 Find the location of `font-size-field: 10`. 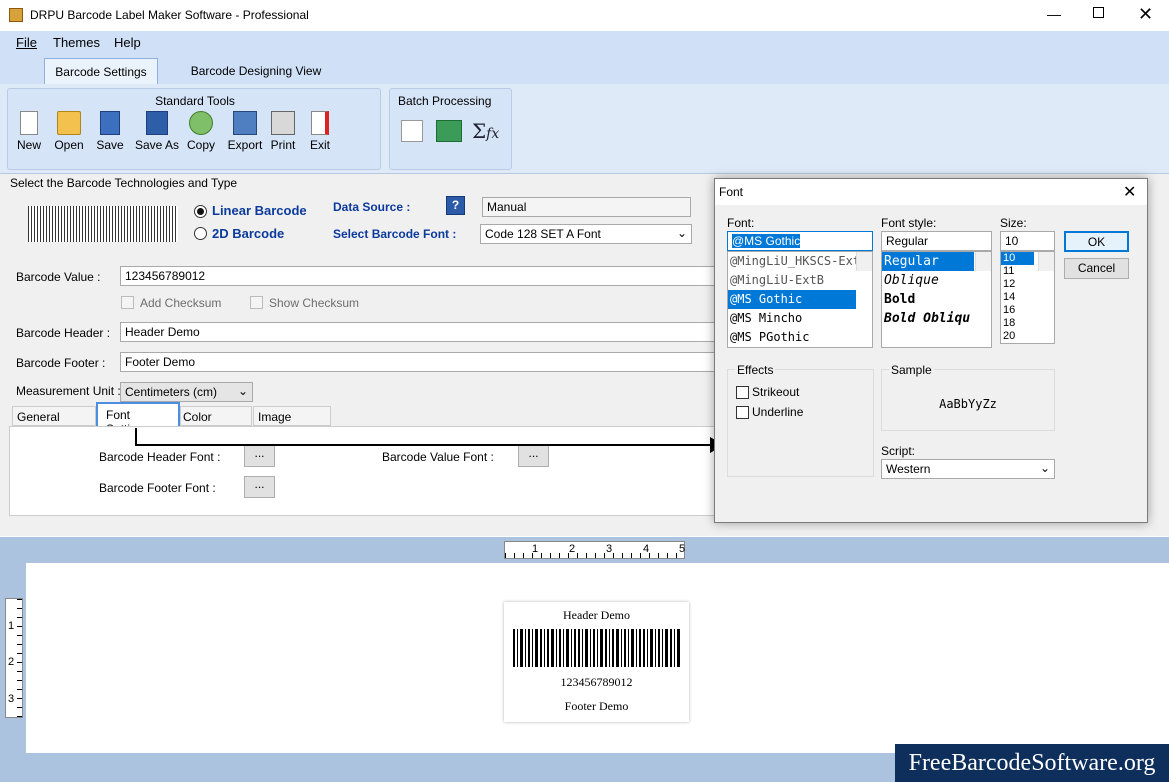

font-size-field: 10 is located at coordinates (1027, 241).